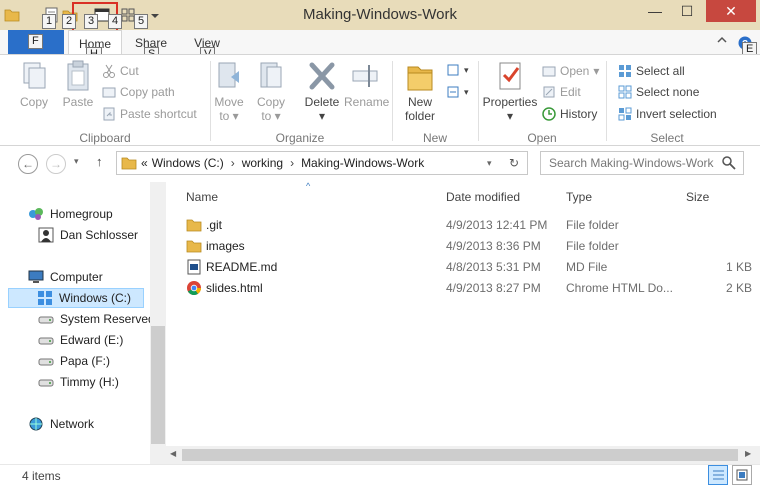 Image resolution: width=760 pixels, height=494 pixels. I want to click on details-view-icon, so click(718, 475).